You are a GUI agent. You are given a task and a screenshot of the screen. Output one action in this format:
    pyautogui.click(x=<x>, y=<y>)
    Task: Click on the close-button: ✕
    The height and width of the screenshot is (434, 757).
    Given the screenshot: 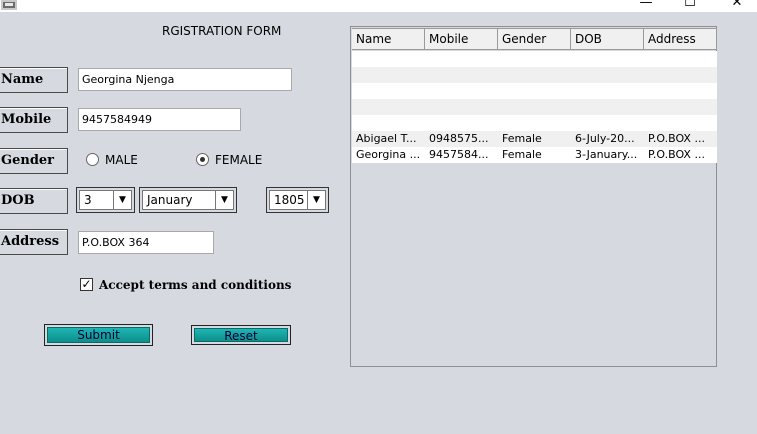 What is the action you would take?
    pyautogui.click(x=737, y=5)
    